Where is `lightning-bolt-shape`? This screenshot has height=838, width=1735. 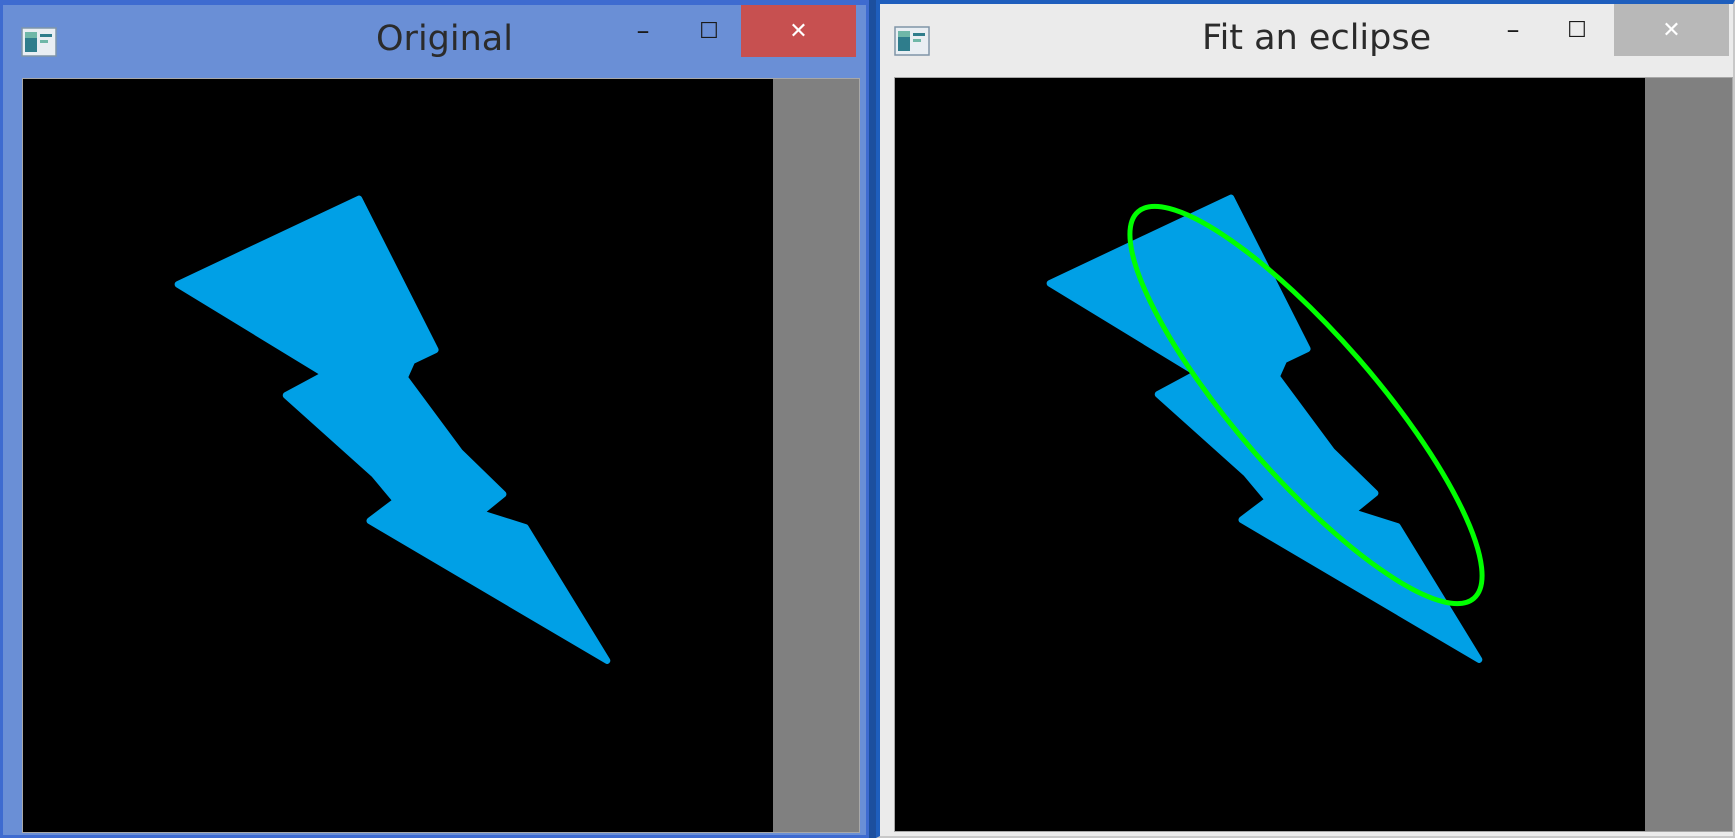 lightning-bolt-shape is located at coordinates (392, 429).